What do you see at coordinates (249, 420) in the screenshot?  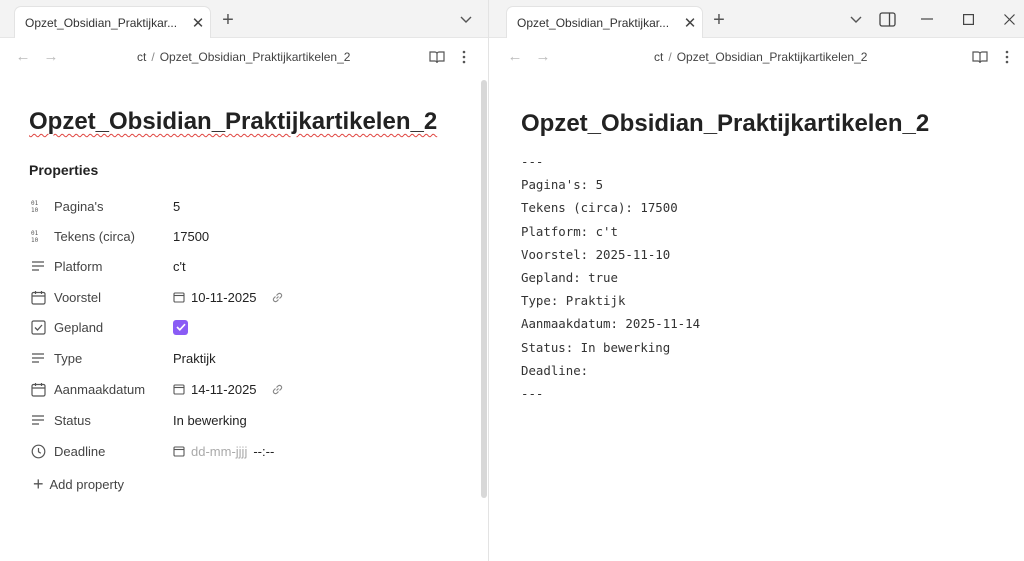 I see `property-row-status: Status In bewerking` at bounding box center [249, 420].